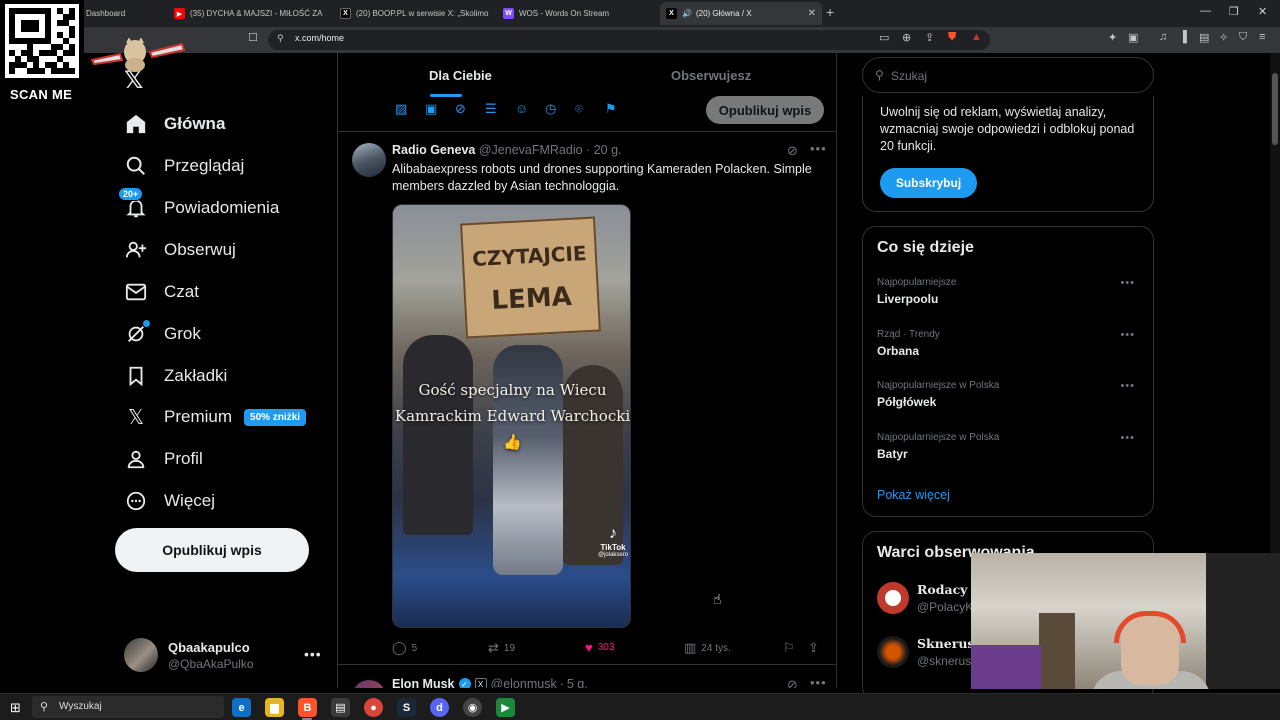 This screenshot has width=1280, height=720. Describe the element at coordinates (253, 37) in the screenshot. I see `bookmark-icon: ☐` at that location.